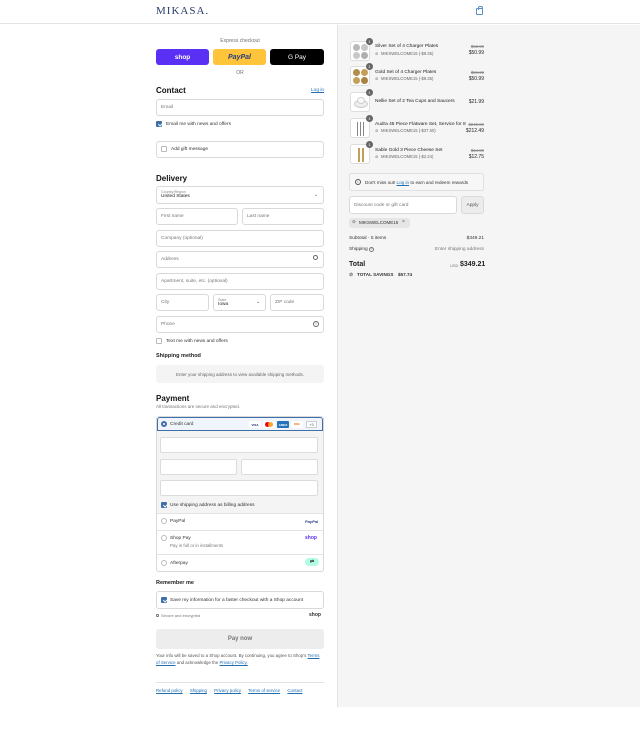 The image size is (640, 733). I want to click on total-value: $349.21, so click(473, 264).